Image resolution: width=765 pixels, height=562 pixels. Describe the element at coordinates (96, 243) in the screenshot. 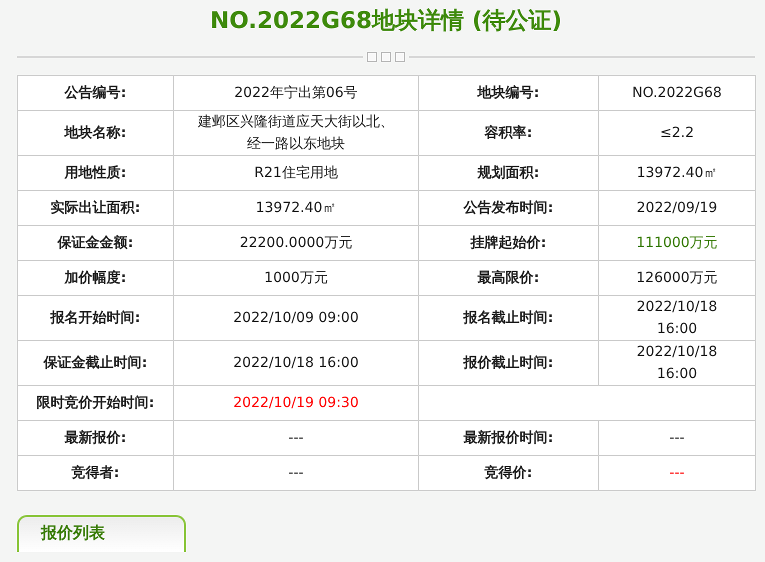

I see `field-label: 保证金金额:` at that location.